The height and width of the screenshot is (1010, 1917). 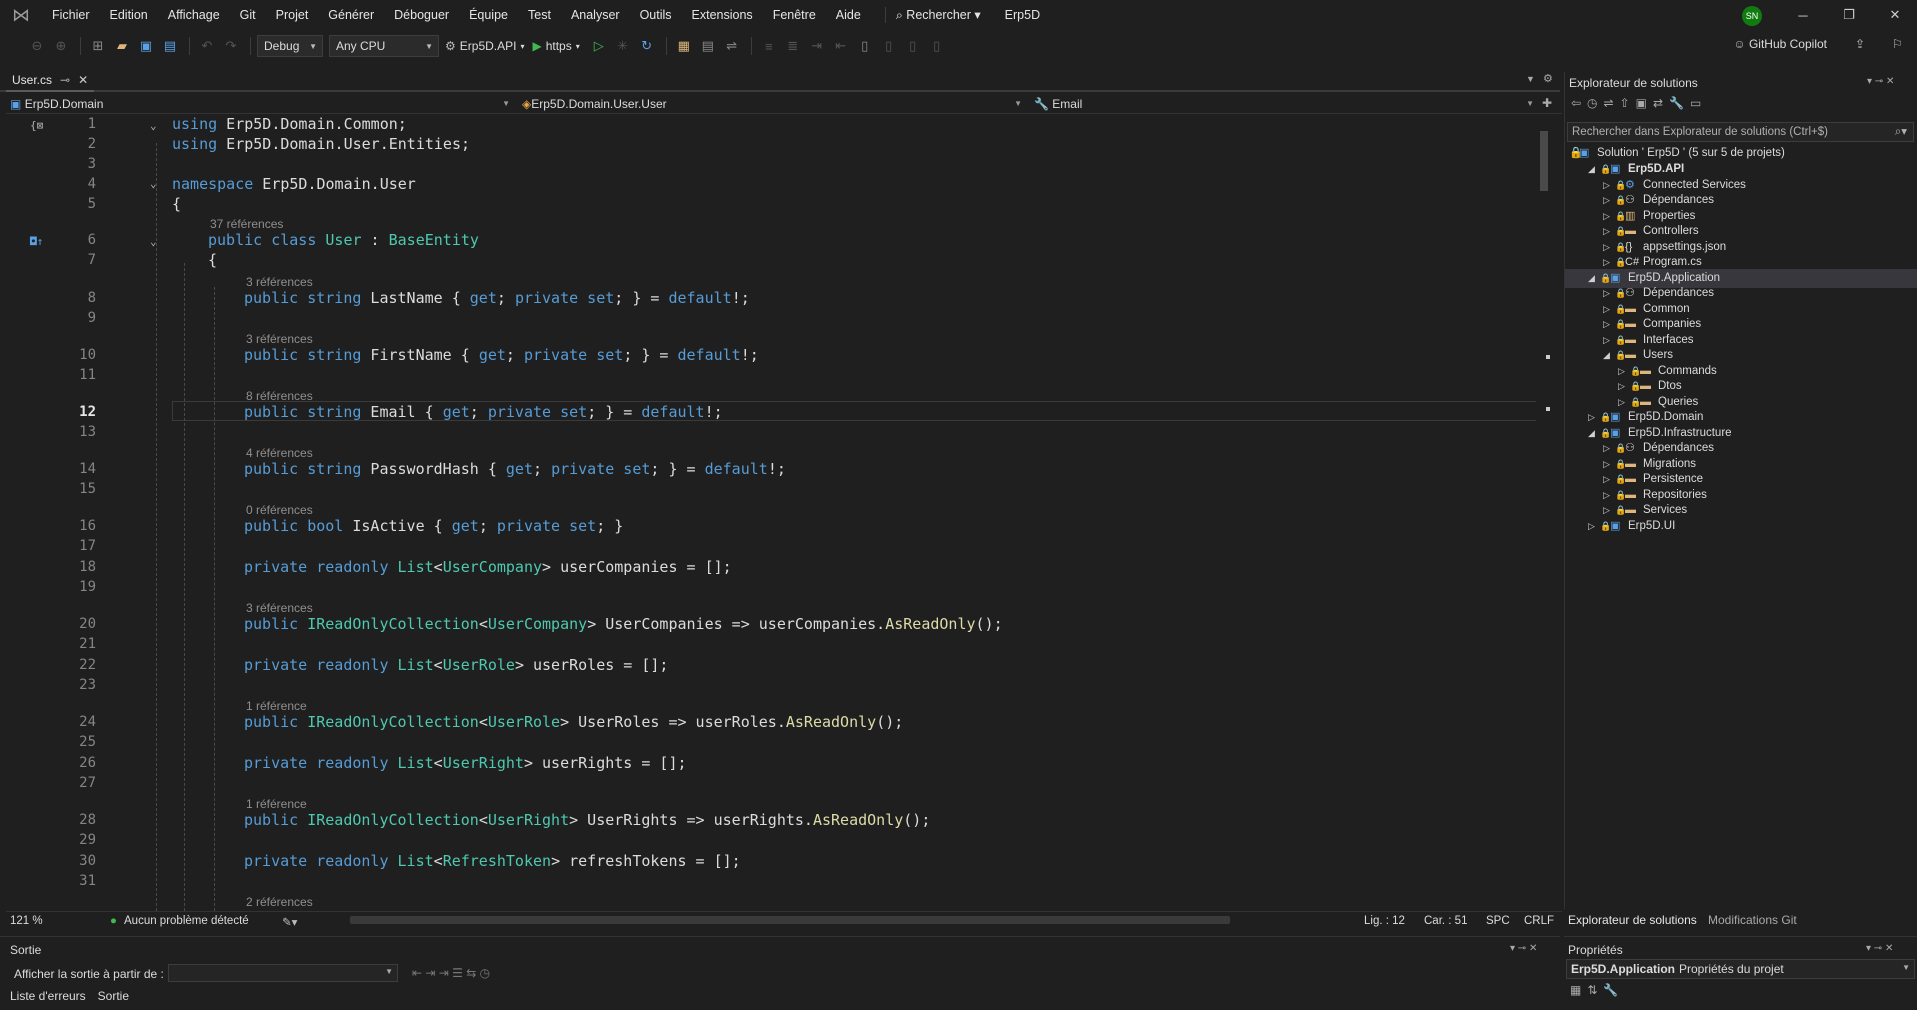 I want to click on tab-user-cs: User.cs ⊸ ✕, so click(x=50, y=81).